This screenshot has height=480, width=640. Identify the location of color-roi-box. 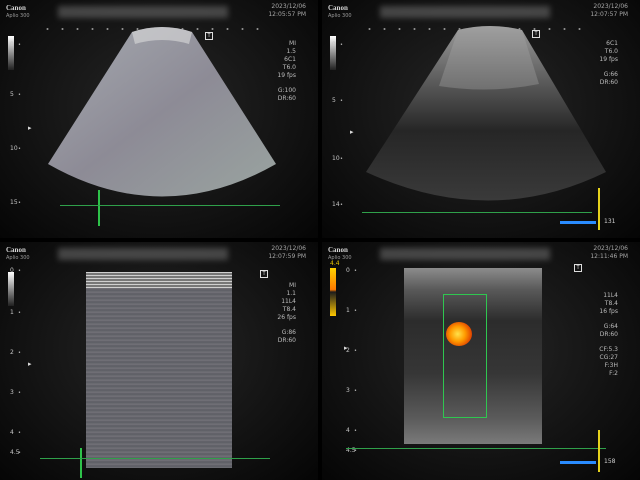
(465, 356).